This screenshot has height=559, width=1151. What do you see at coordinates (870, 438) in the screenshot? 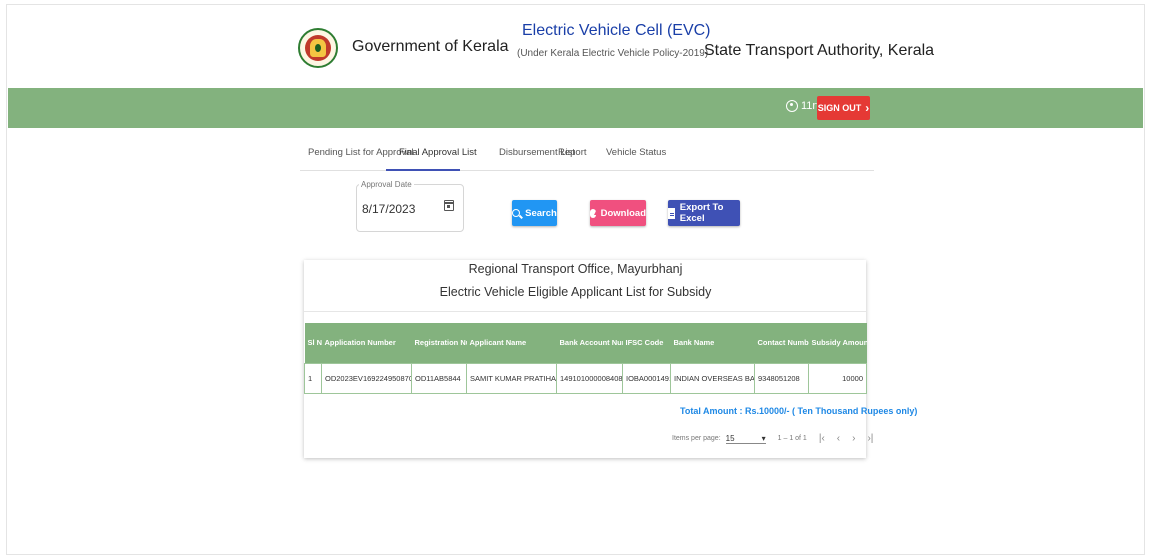
I see `last-page-icon: ›|` at bounding box center [870, 438].